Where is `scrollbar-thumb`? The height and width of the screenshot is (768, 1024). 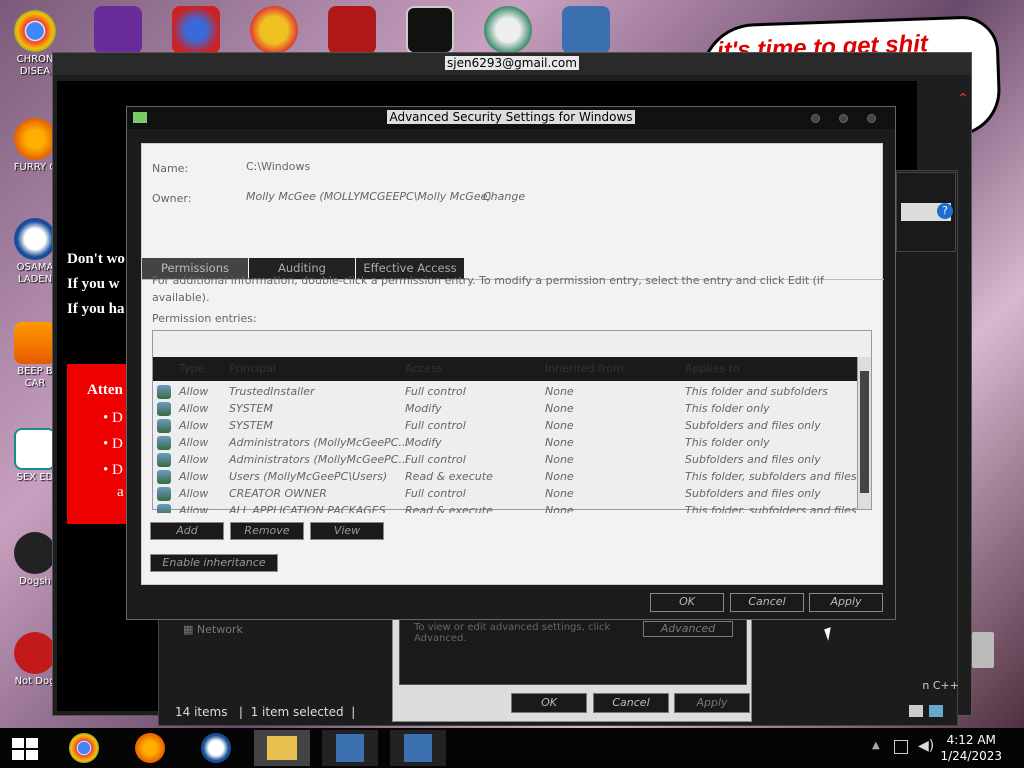 scrollbar-thumb is located at coordinates (864, 432).